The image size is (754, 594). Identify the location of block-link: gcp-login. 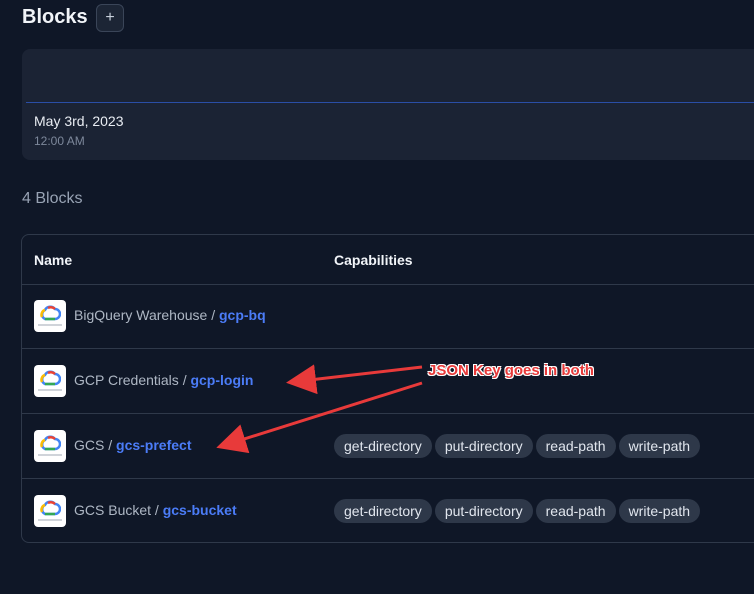
(221, 380).